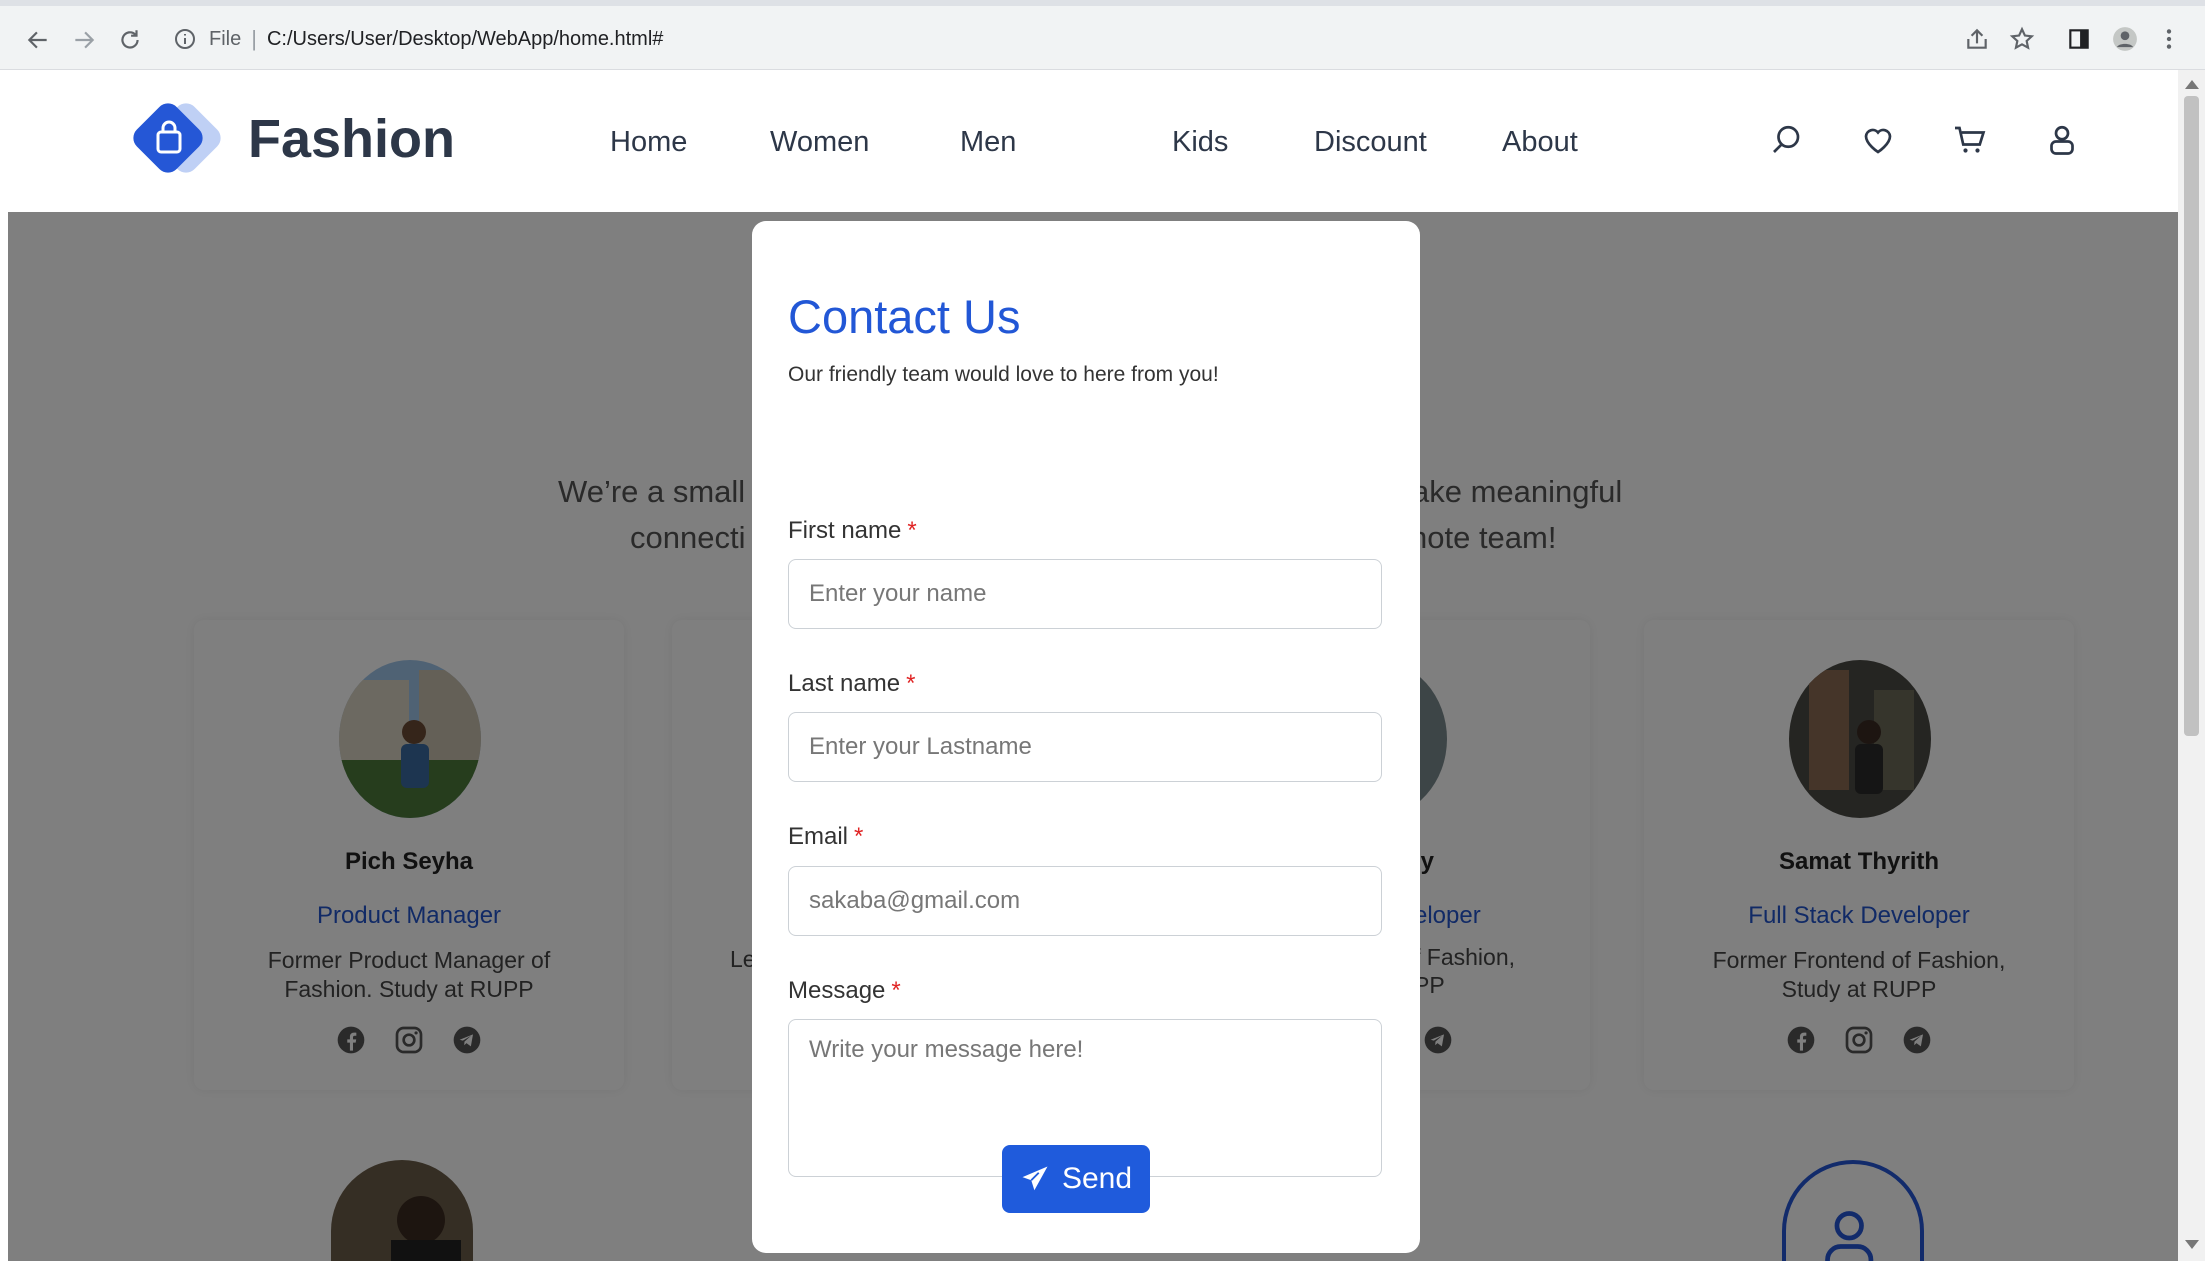  Describe the element at coordinates (2191, 416) in the screenshot. I see `scrollbar-thumb` at that location.